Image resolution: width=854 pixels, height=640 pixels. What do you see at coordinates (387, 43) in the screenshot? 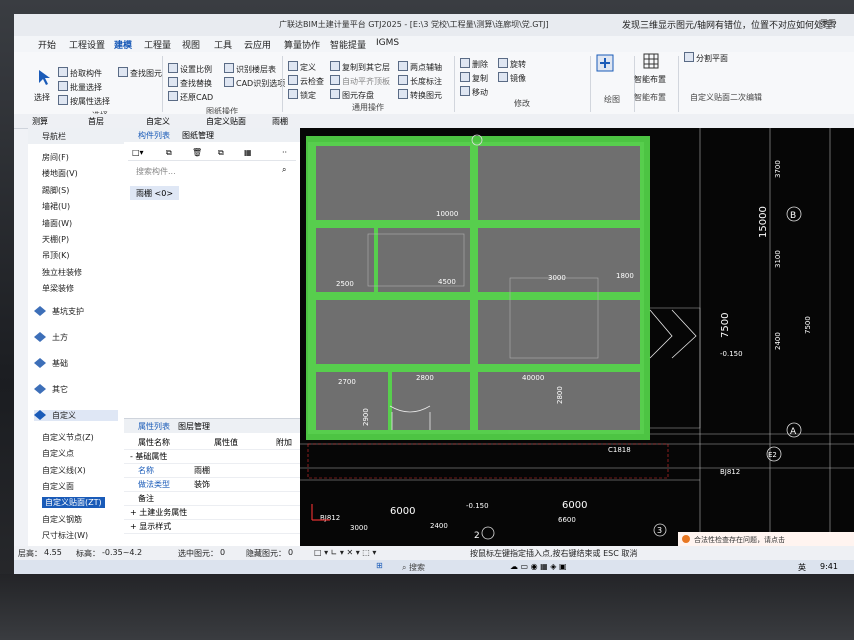
I see `tab-igms: IGMS` at bounding box center [387, 43].